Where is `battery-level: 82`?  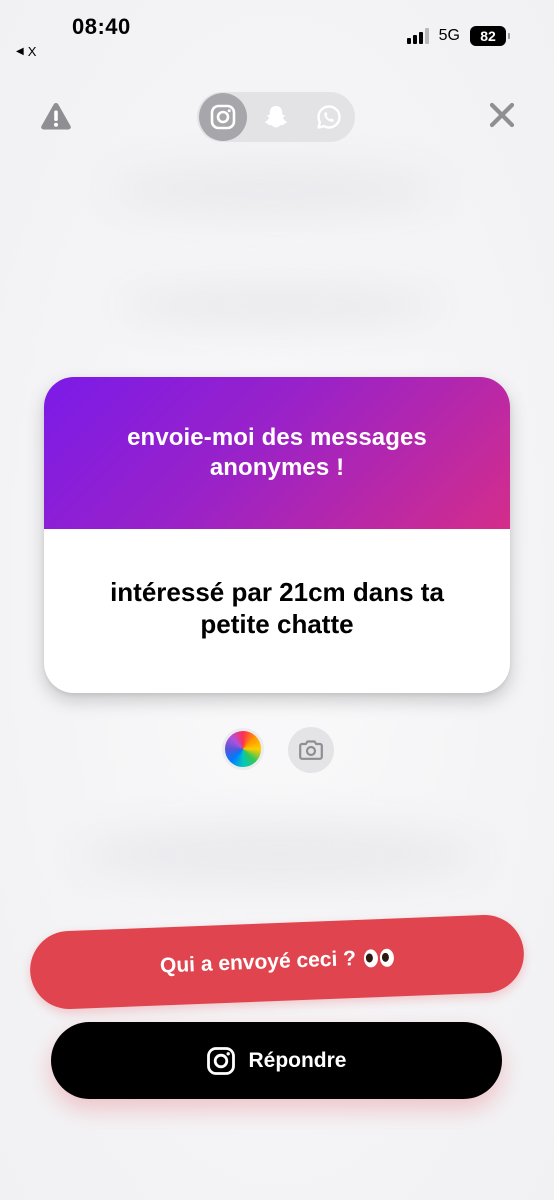 battery-level: 82 is located at coordinates (488, 36).